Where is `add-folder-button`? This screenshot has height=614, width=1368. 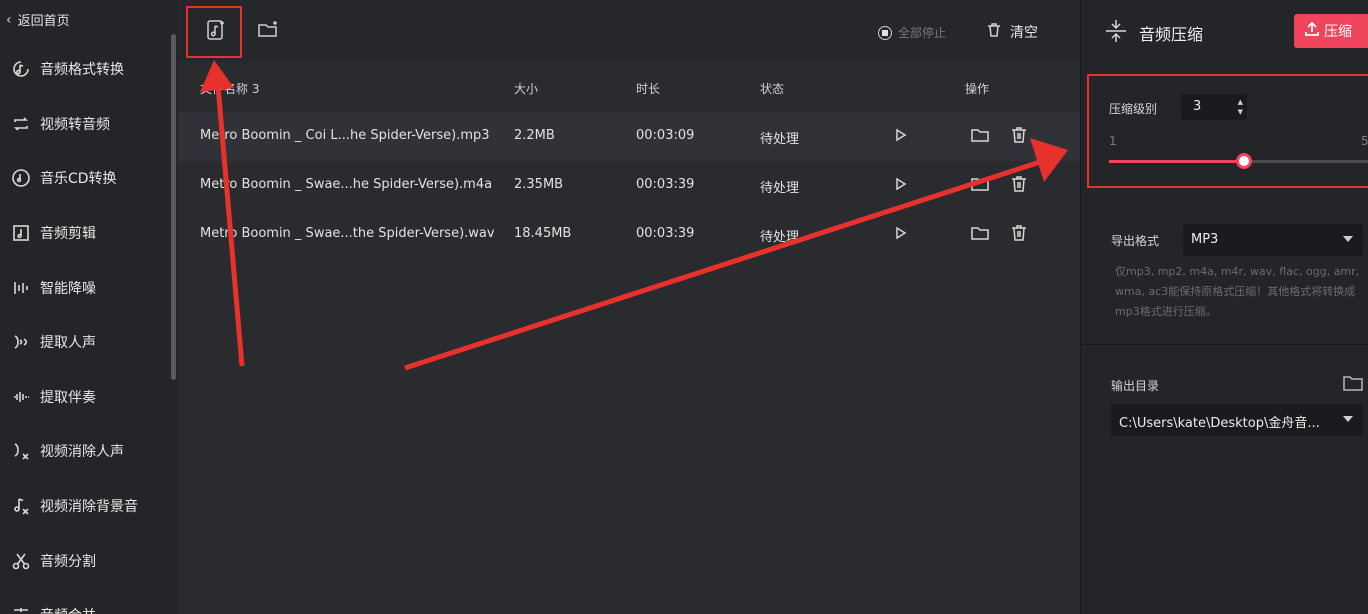 add-folder-button is located at coordinates (268, 32).